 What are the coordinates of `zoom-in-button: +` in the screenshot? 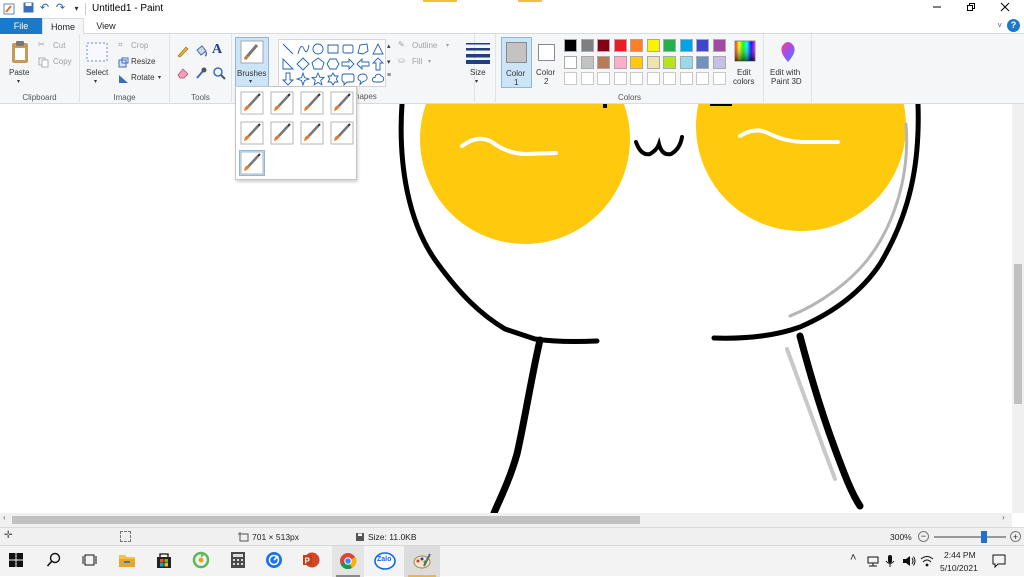 It's located at (1015, 536).